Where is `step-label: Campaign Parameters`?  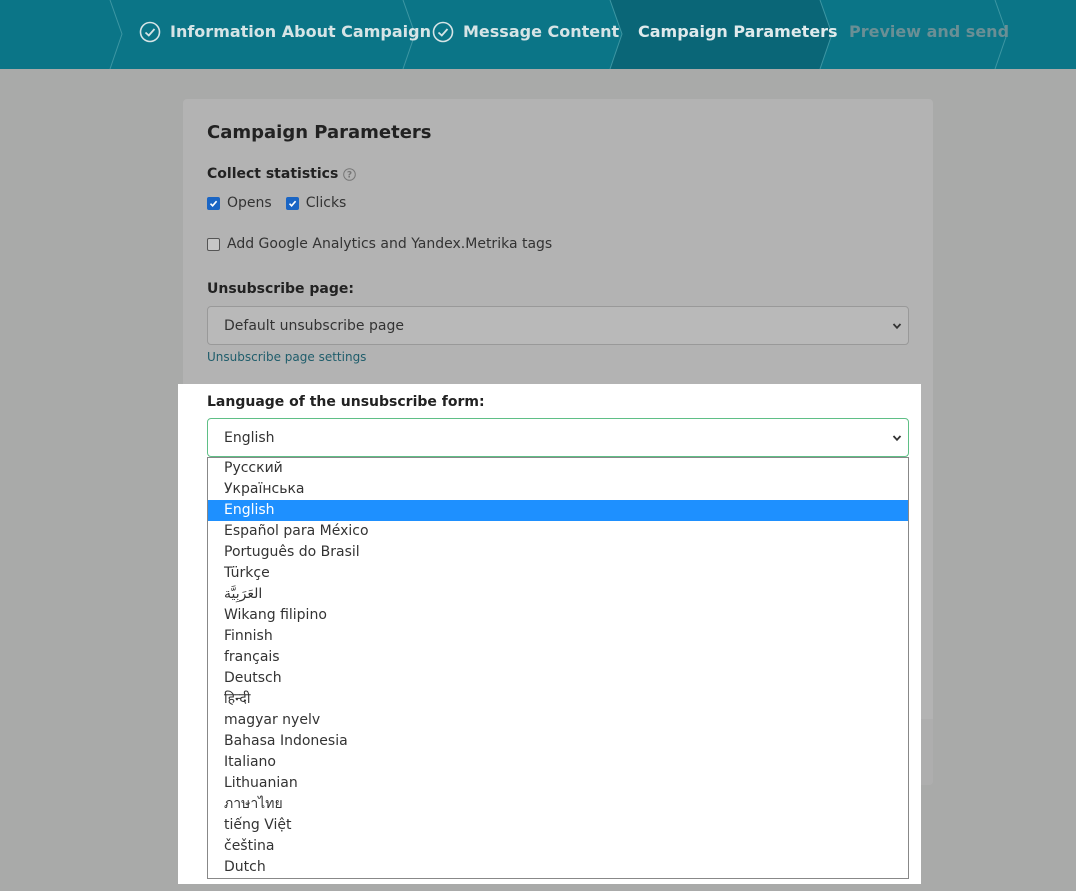
step-label: Campaign Parameters is located at coordinates (738, 31).